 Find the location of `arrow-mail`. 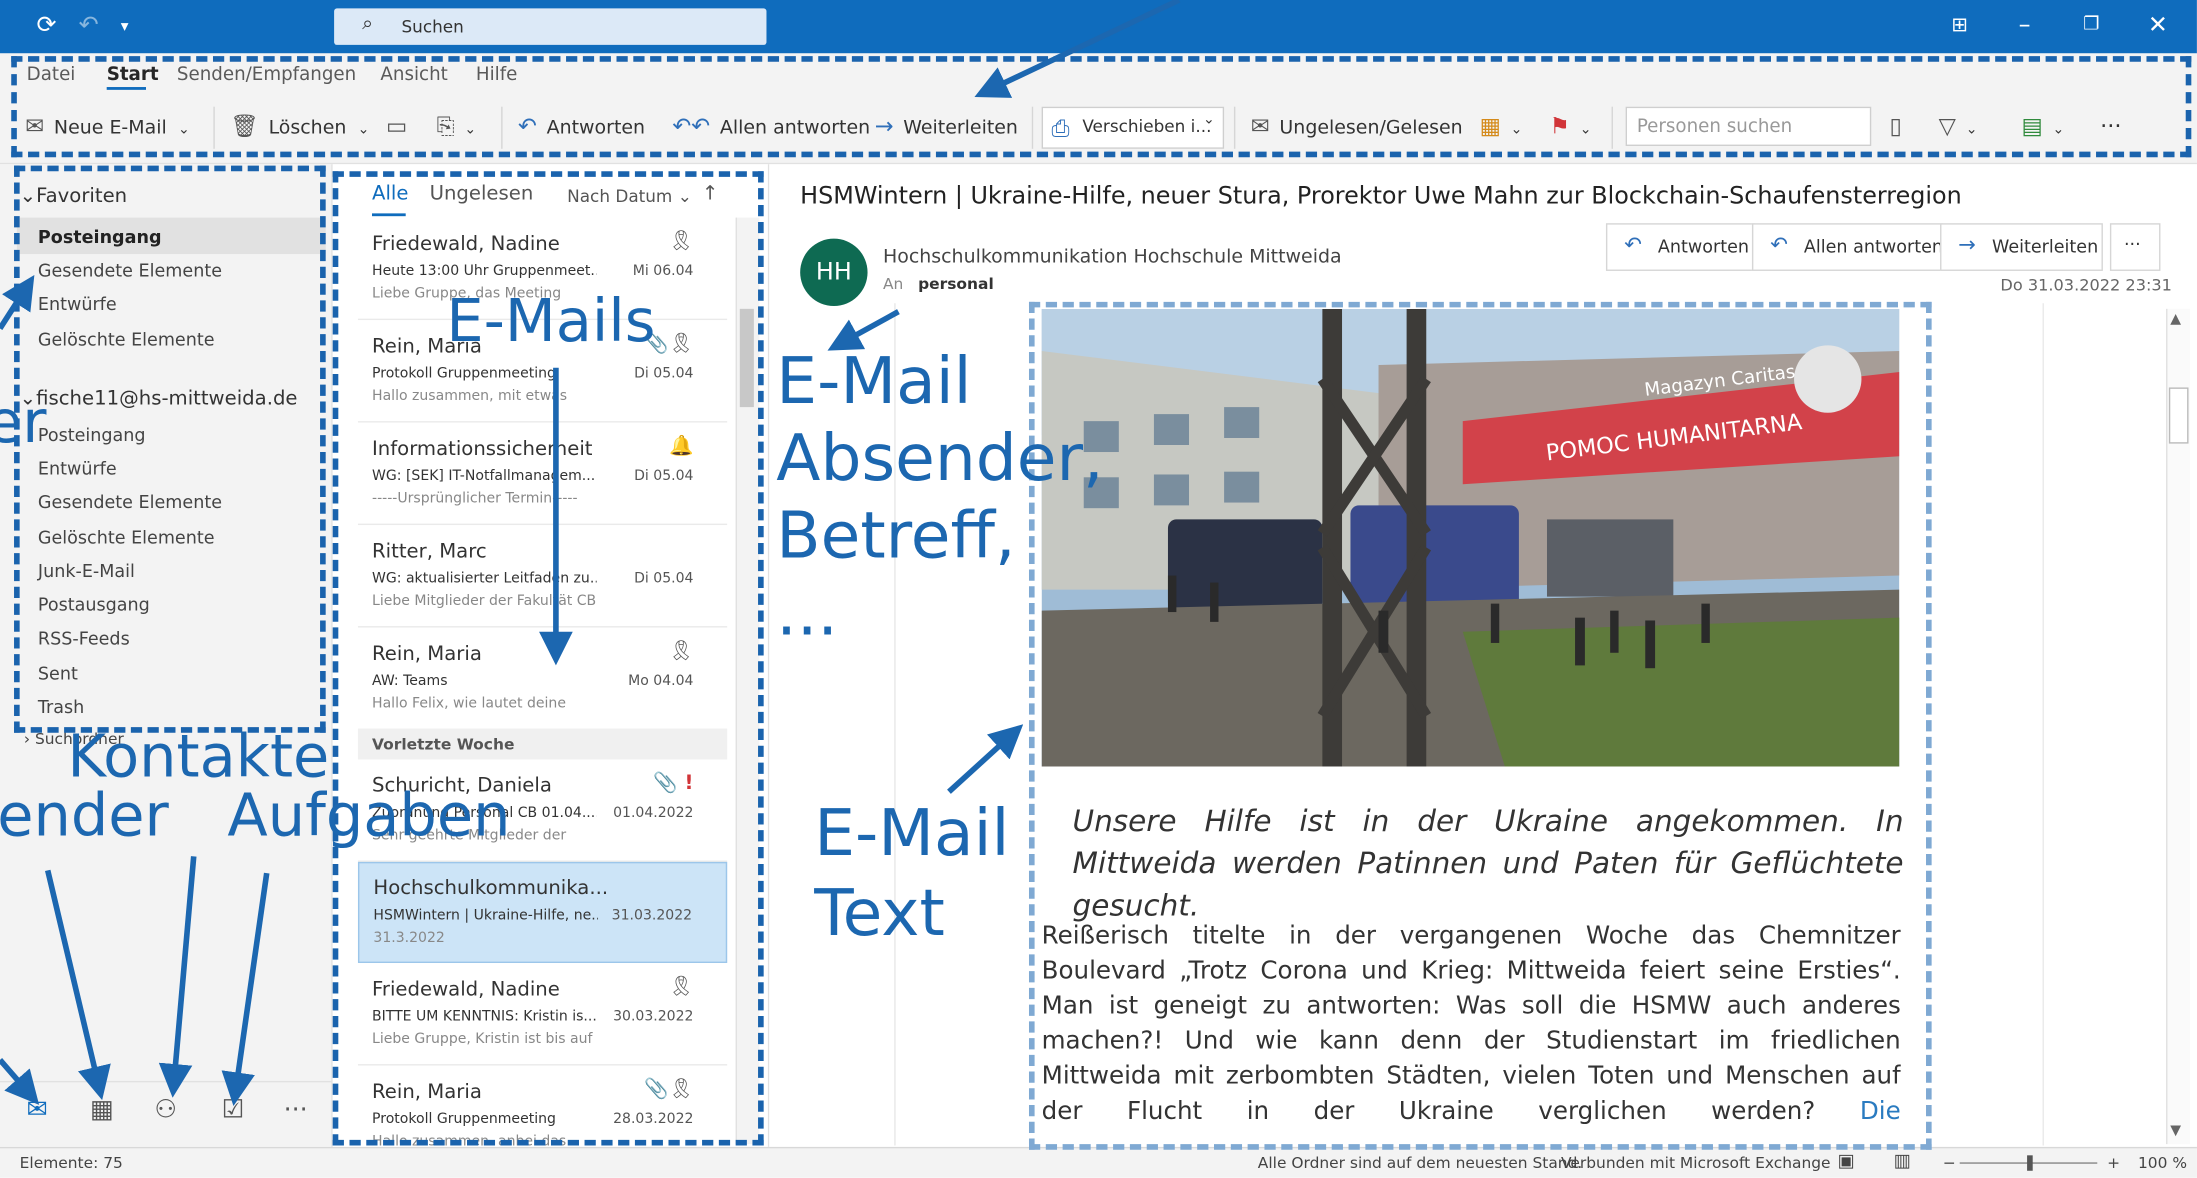

arrow-mail is located at coordinates (20, 1081).